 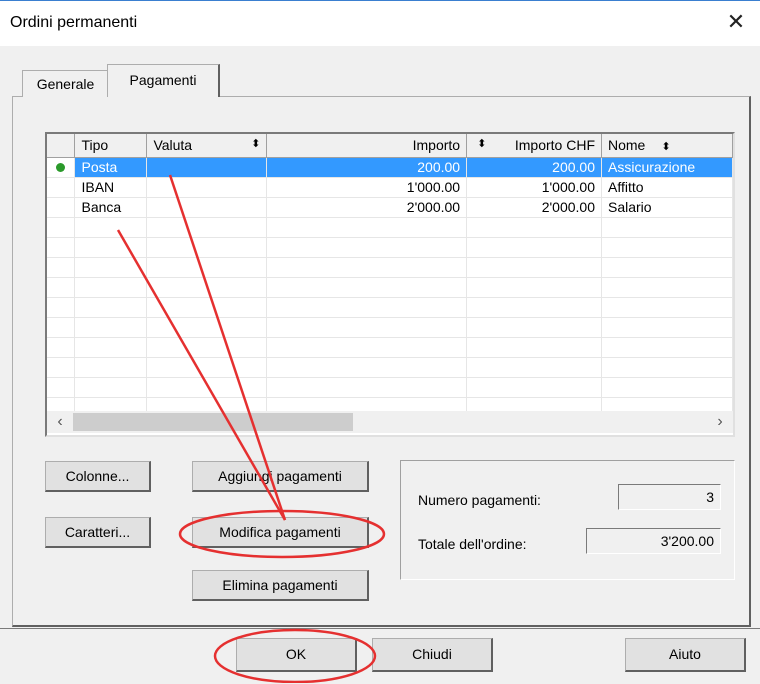 I want to click on scroll-left-icon: ‹, so click(x=60, y=422).